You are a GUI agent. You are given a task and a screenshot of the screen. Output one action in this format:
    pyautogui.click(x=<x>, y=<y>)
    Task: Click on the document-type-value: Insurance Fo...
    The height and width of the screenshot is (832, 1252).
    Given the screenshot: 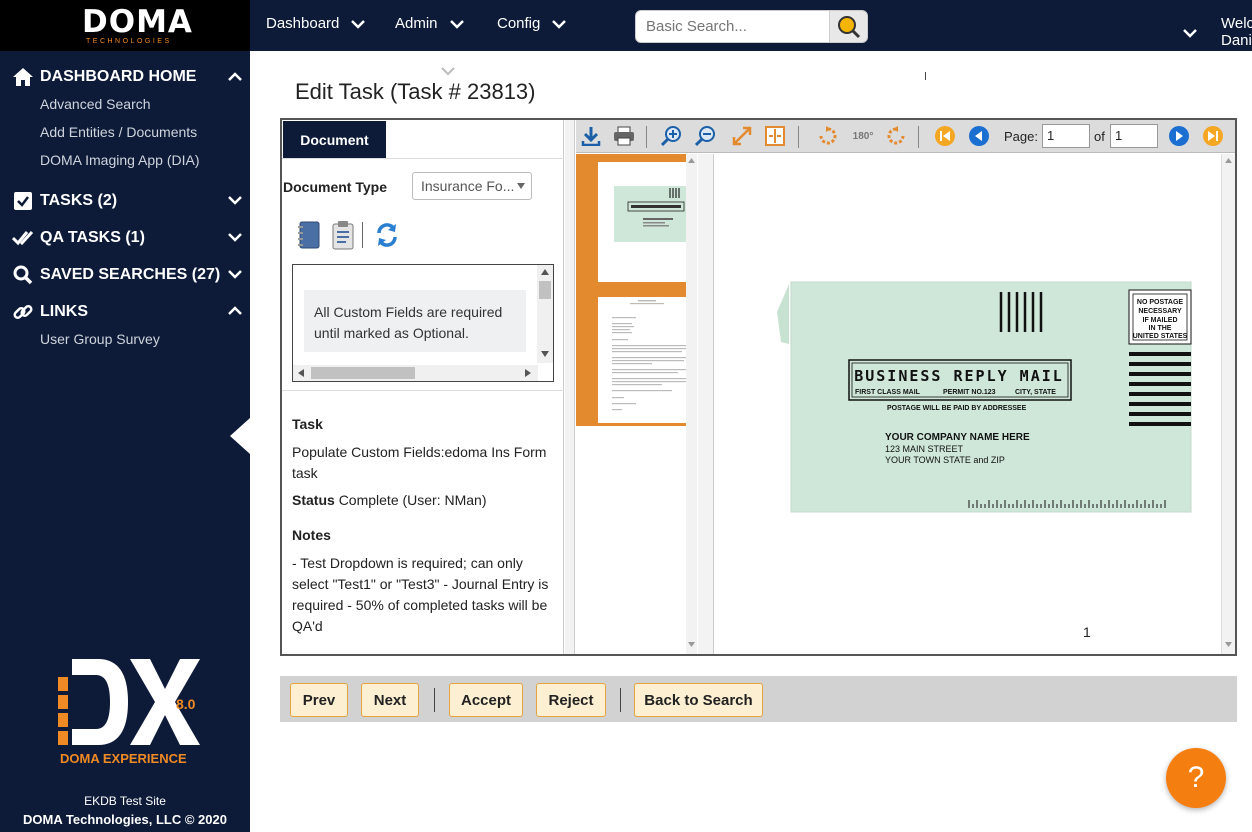 What is the action you would take?
    pyautogui.click(x=468, y=186)
    